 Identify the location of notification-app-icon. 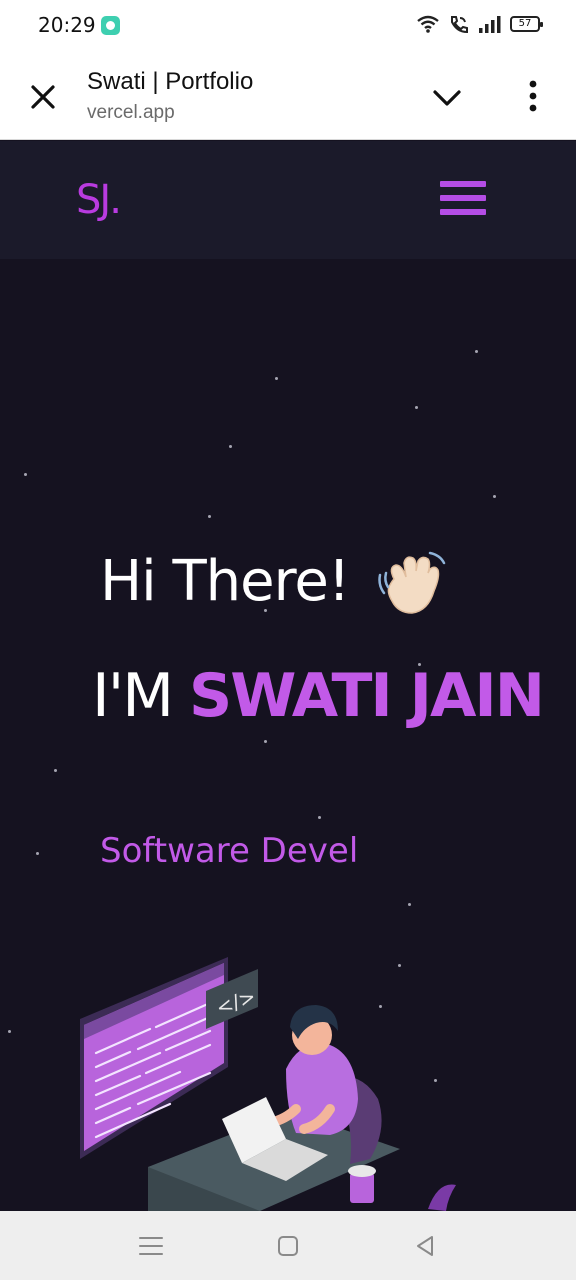
(110, 25).